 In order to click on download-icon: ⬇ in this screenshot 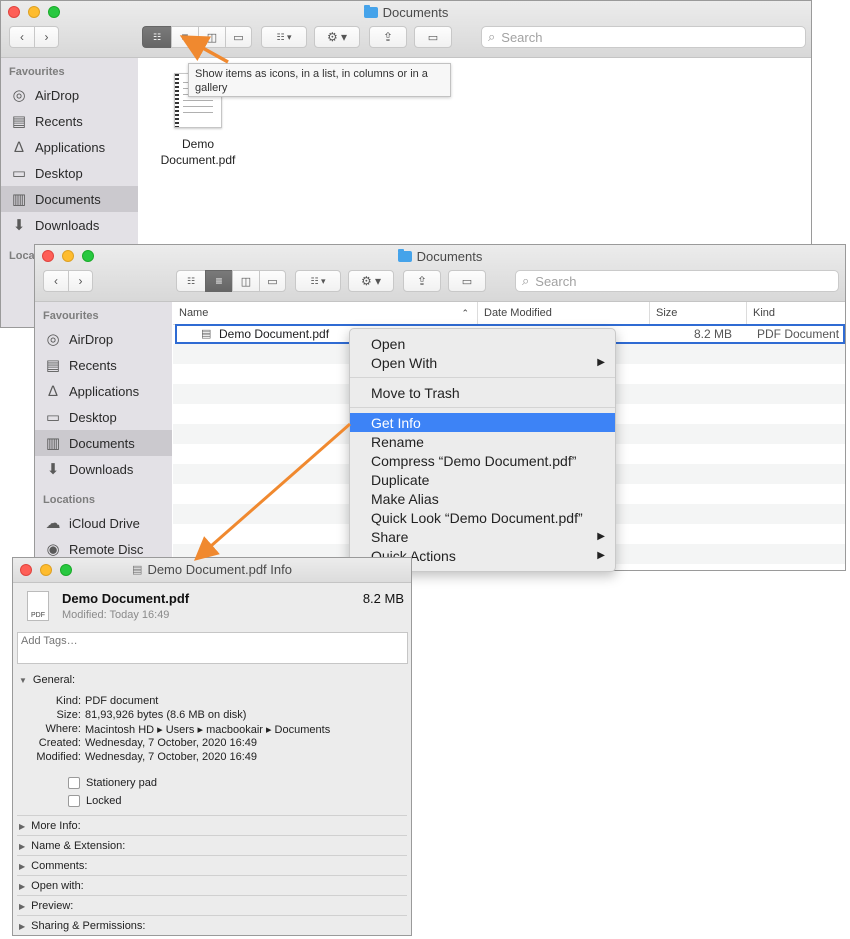, I will do `click(53, 469)`.